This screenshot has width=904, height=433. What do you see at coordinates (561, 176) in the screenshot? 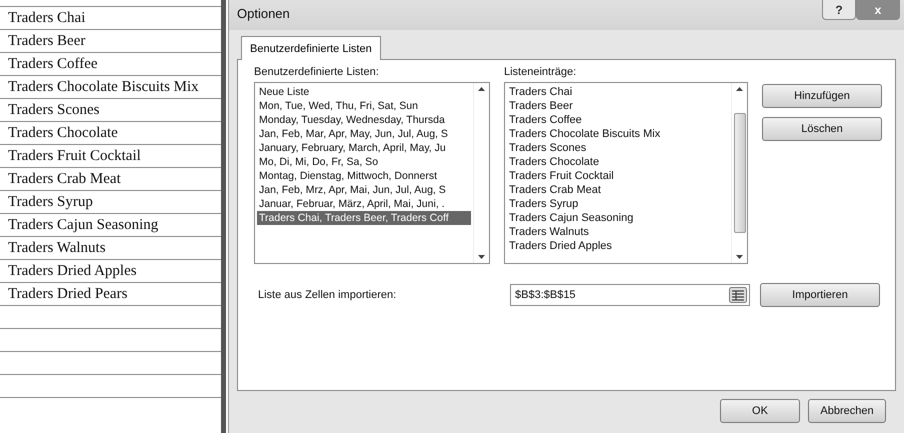
I see `list-entry: Traders Fruit Cocktail` at bounding box center [561, 176].